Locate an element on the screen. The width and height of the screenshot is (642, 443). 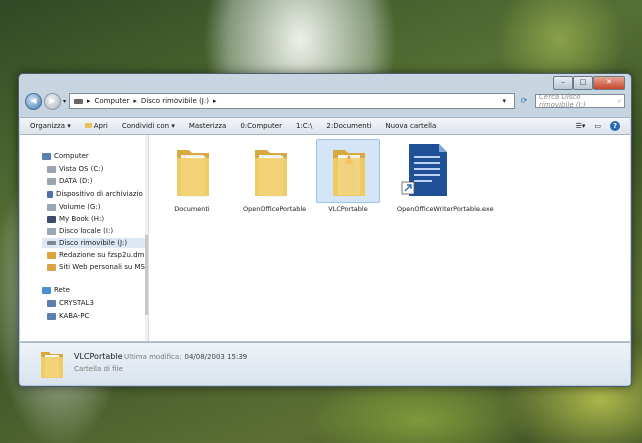
file-item-label: Documenti is located at coordinates (192, 209).